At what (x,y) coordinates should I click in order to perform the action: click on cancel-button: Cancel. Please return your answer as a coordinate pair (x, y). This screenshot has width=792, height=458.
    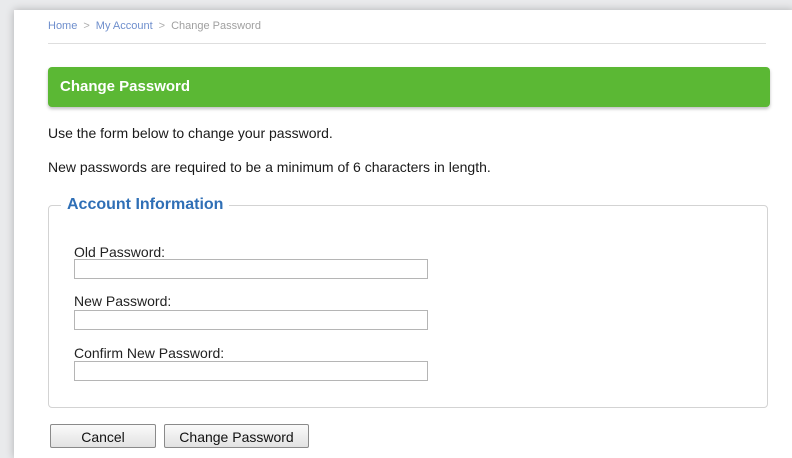
    Looking at the image, I should click on (103, 436).